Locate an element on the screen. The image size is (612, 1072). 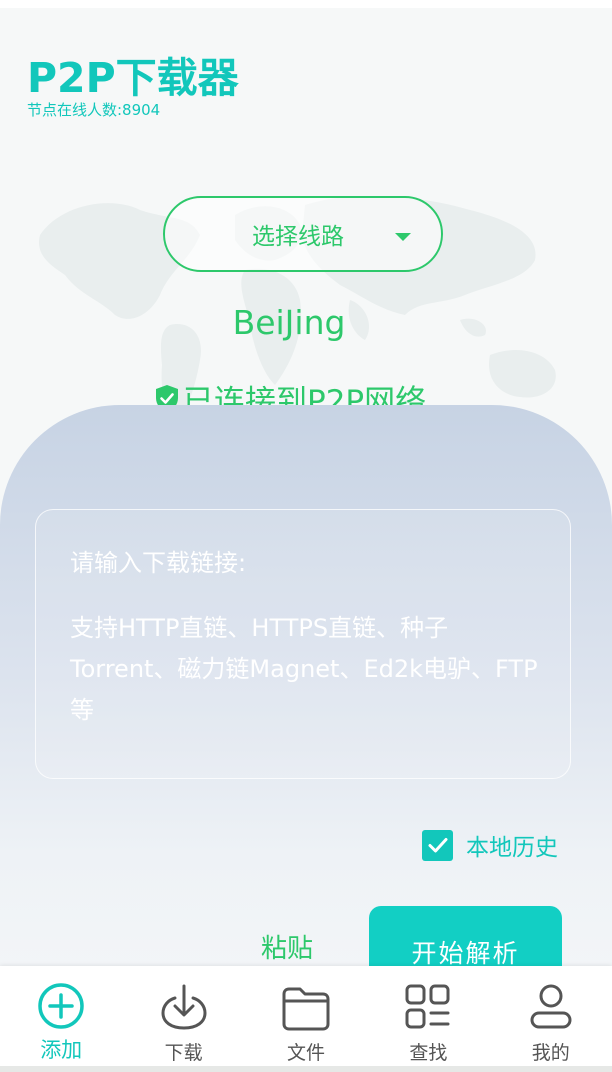
bottom-nav: 添加 下载 文件 查找 我的 is located at coordinates (306, 1016).